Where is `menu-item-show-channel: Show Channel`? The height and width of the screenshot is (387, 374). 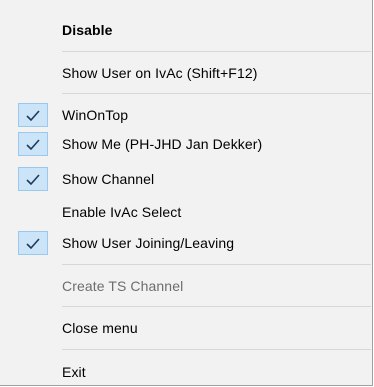
menu-item-show-channel: Show Channel is located at coordinates (185, 179).